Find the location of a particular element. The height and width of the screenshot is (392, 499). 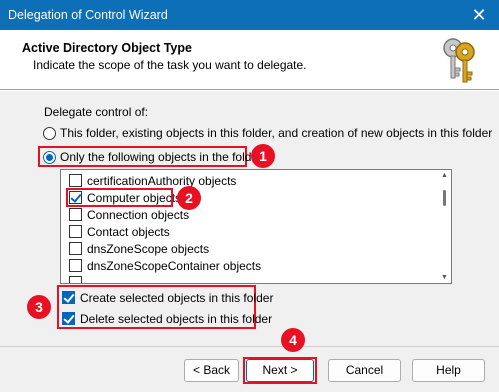

list-item: dnsZoneScopeContainer objects is located at coordinates (165, 265).